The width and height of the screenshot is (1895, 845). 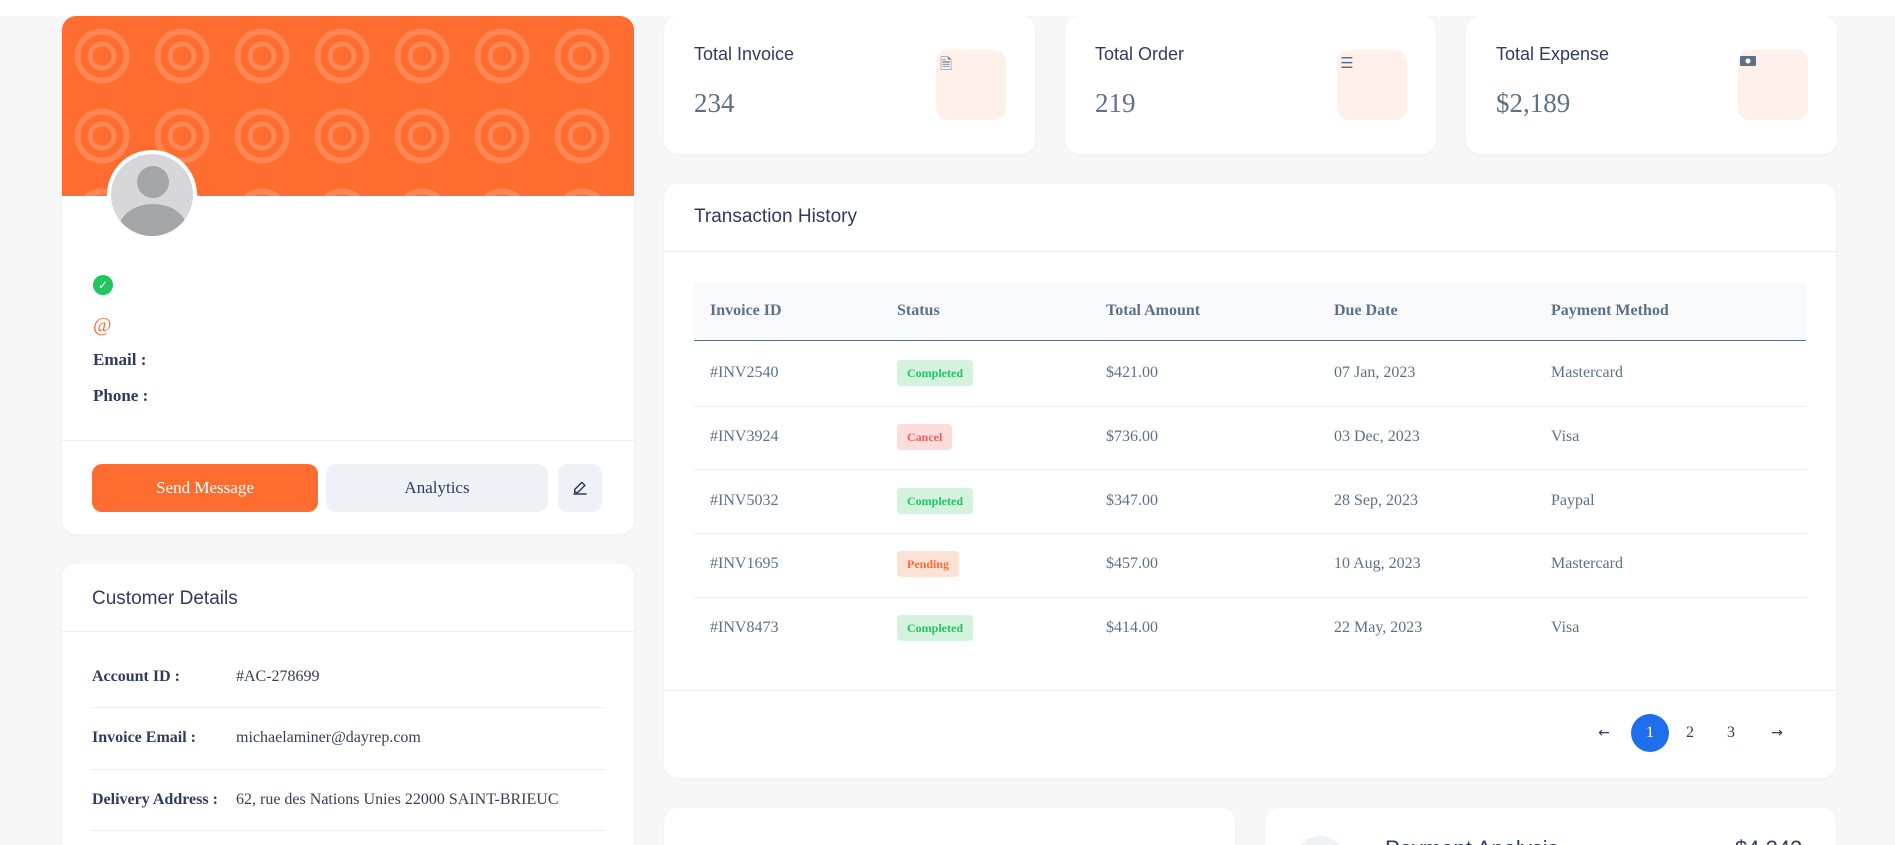 I want to click on due-date-cell: 07 Jan, 2023, so click(x=1375, y=372).